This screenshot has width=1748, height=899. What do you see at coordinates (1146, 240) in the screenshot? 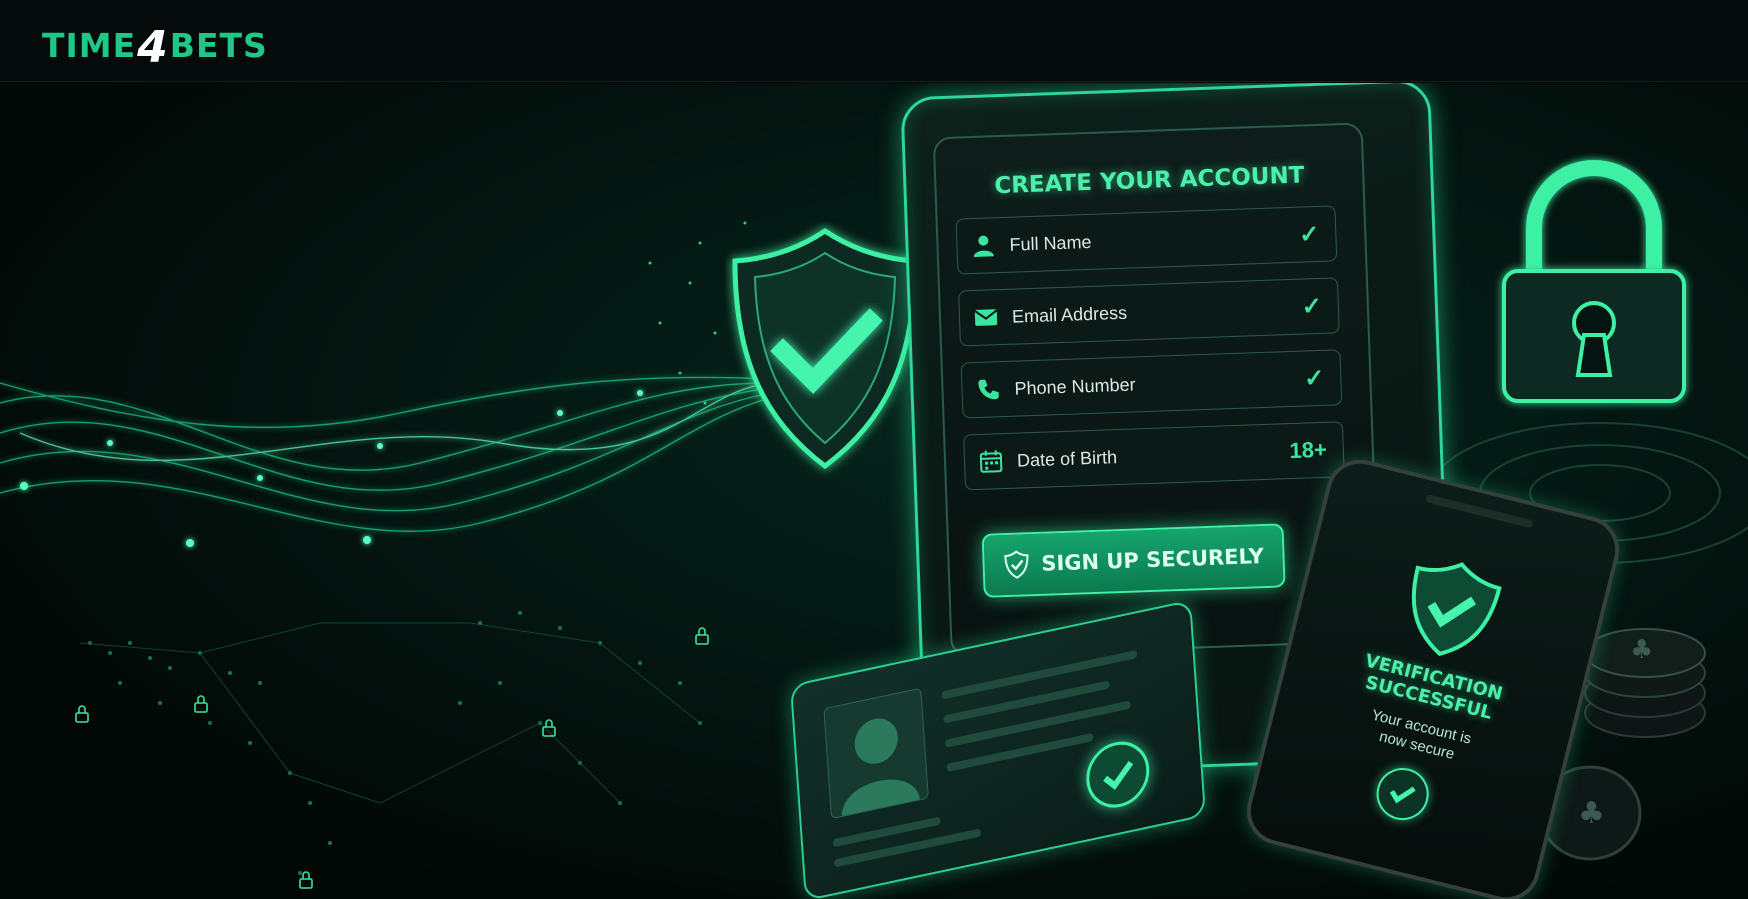
I see `full-name-field: Full Name ✓` at bounding box center [1146, 240].